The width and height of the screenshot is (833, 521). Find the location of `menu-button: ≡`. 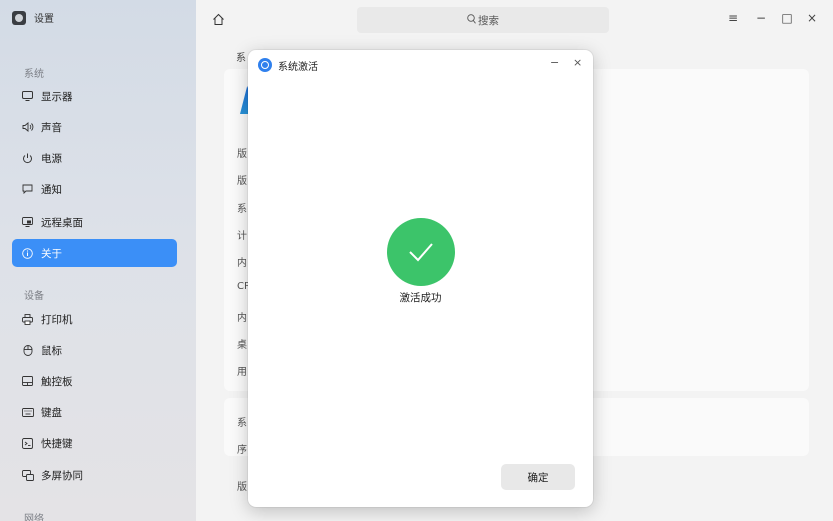

menu-button: ≡ is located at coordinates (733, 18).